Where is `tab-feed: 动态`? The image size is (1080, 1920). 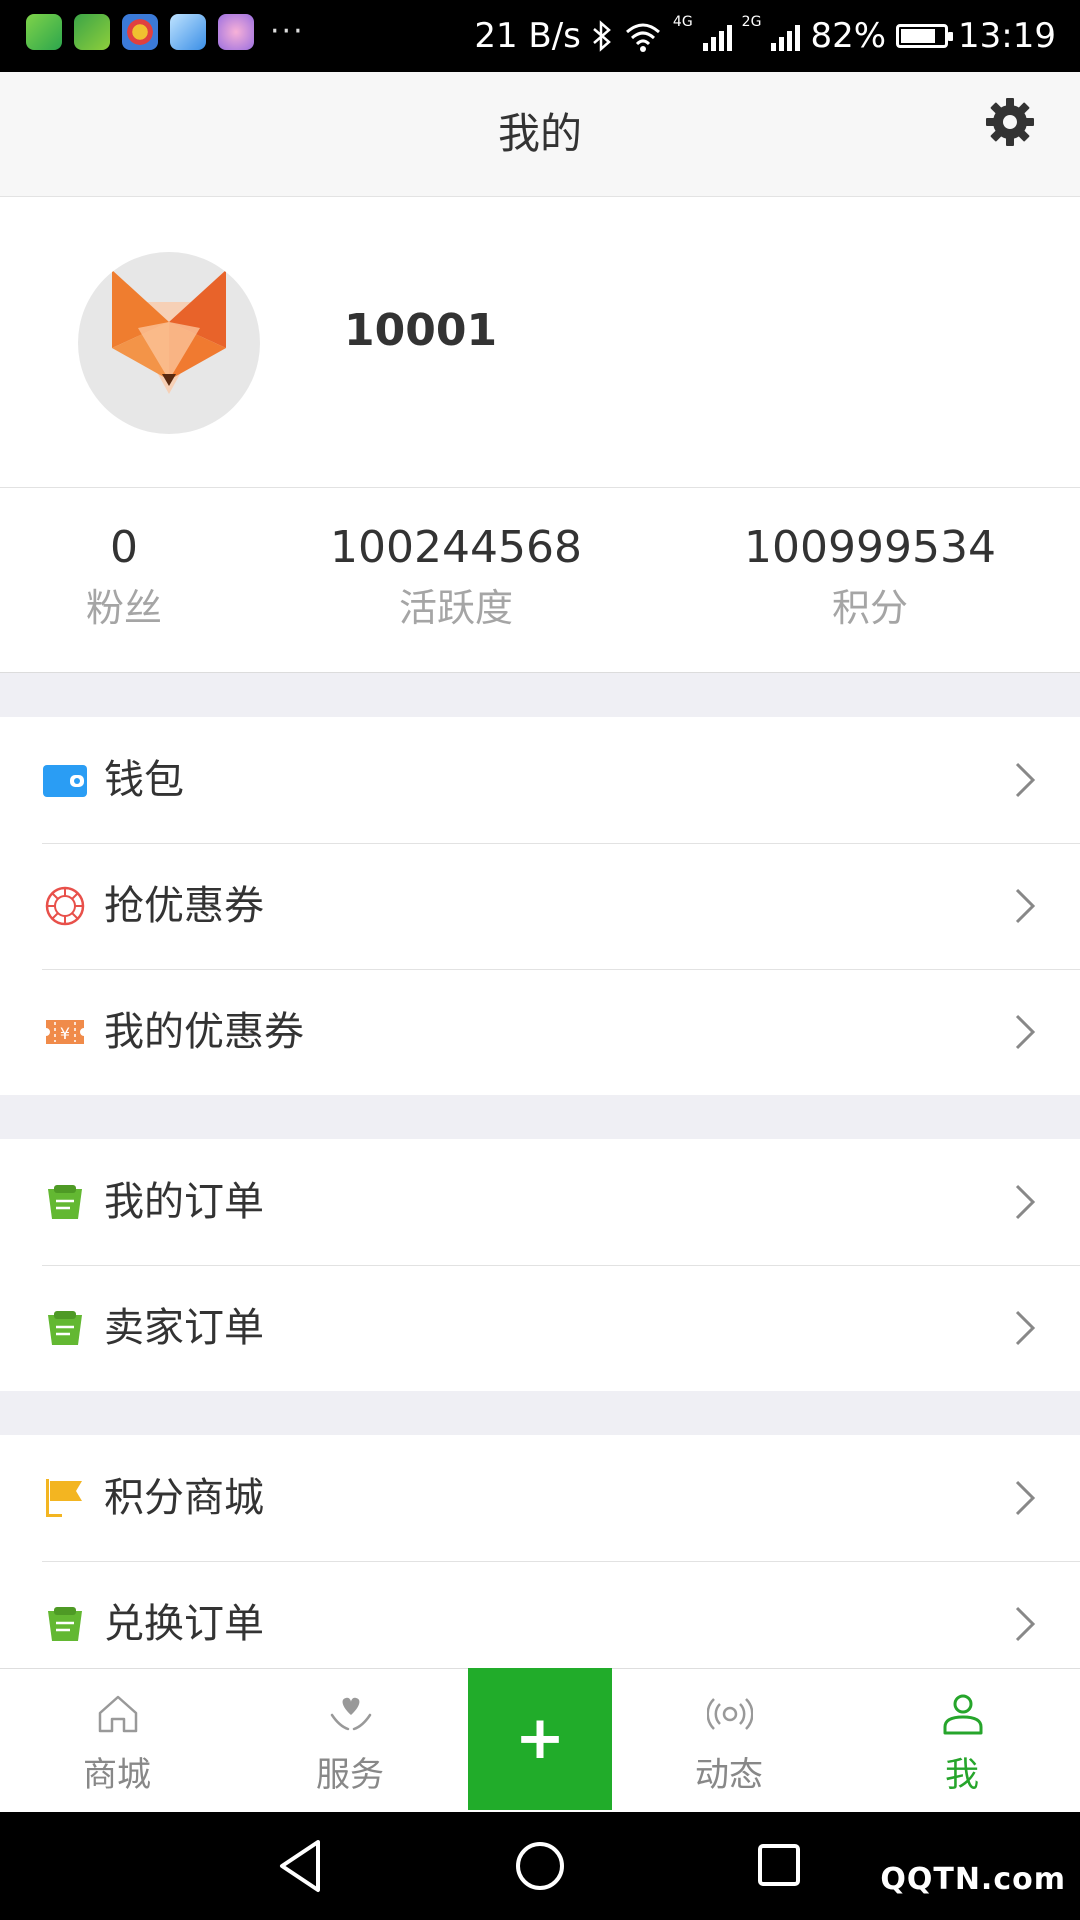 tab-feed: 动态 is located at coordinates (729, 1741).